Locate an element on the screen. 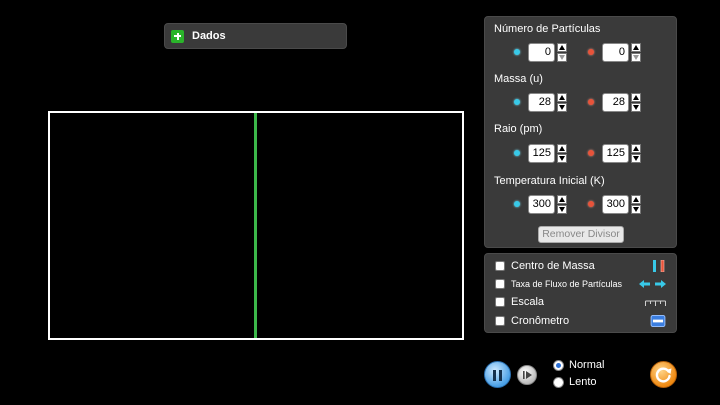 The height and width of the screenshot is (405, 720). remove-divider-button: Remover Divisor is located at coordinates (581, 234).